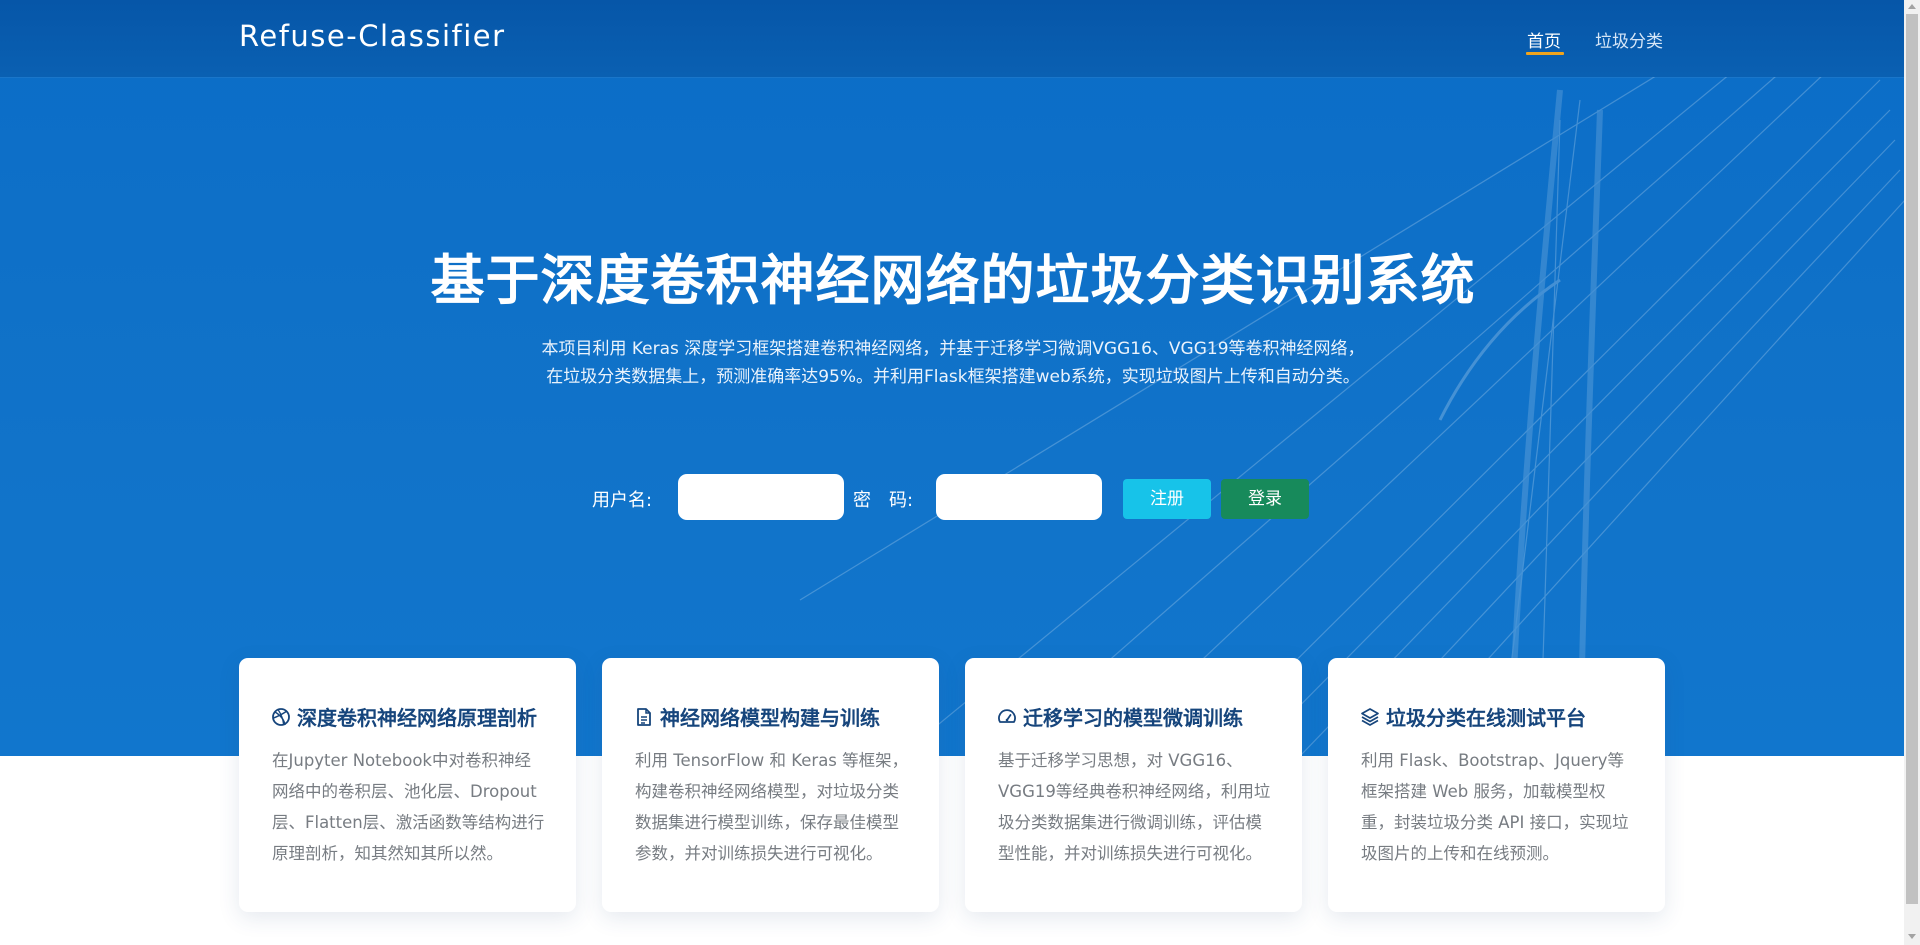  I want to click on card-title-text: 深度卷积神经网络原理剖析, so click(417, 718).